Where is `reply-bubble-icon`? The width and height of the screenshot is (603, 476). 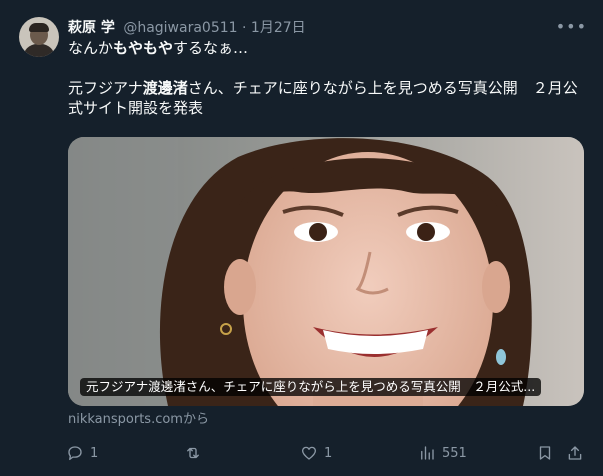
reply-bubble-icon is located at coordinates (75, 453).